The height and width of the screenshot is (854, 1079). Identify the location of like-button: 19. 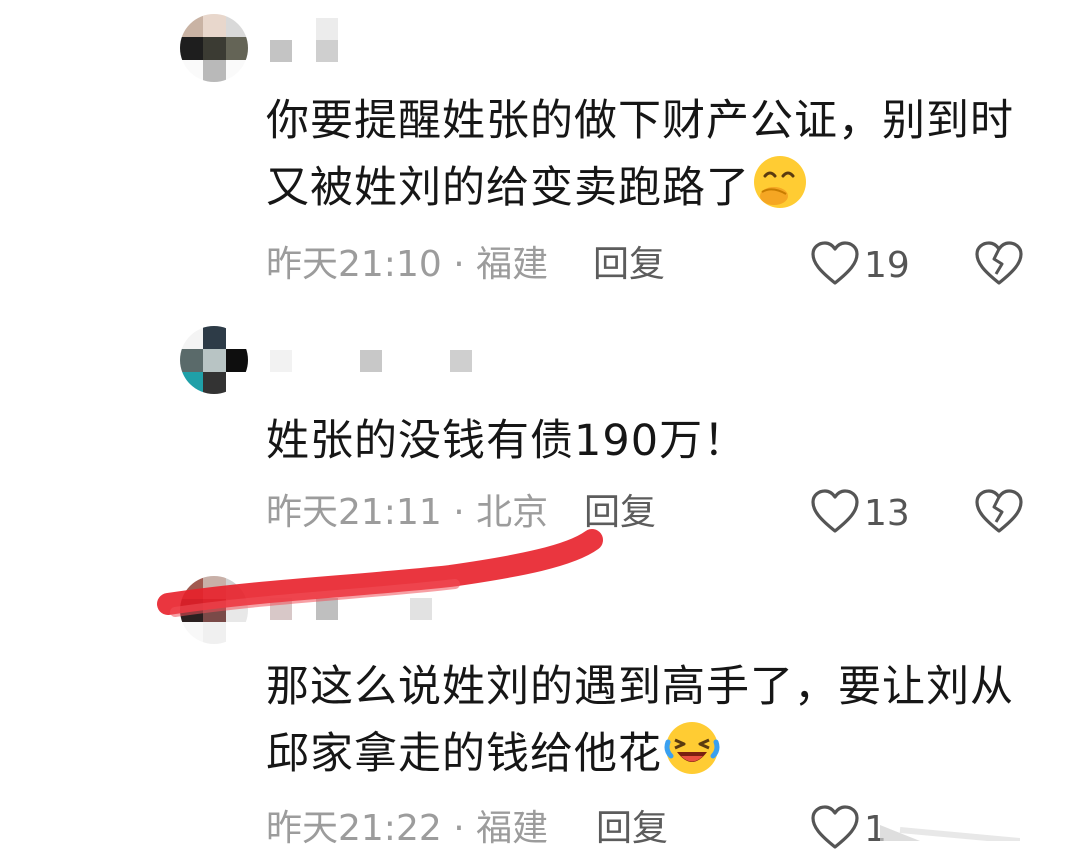
(860, 265).